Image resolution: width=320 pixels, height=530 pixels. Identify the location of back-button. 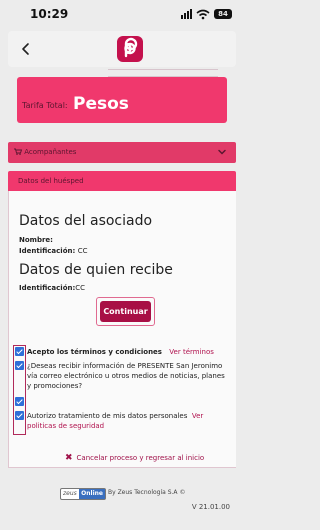
(26, 49).